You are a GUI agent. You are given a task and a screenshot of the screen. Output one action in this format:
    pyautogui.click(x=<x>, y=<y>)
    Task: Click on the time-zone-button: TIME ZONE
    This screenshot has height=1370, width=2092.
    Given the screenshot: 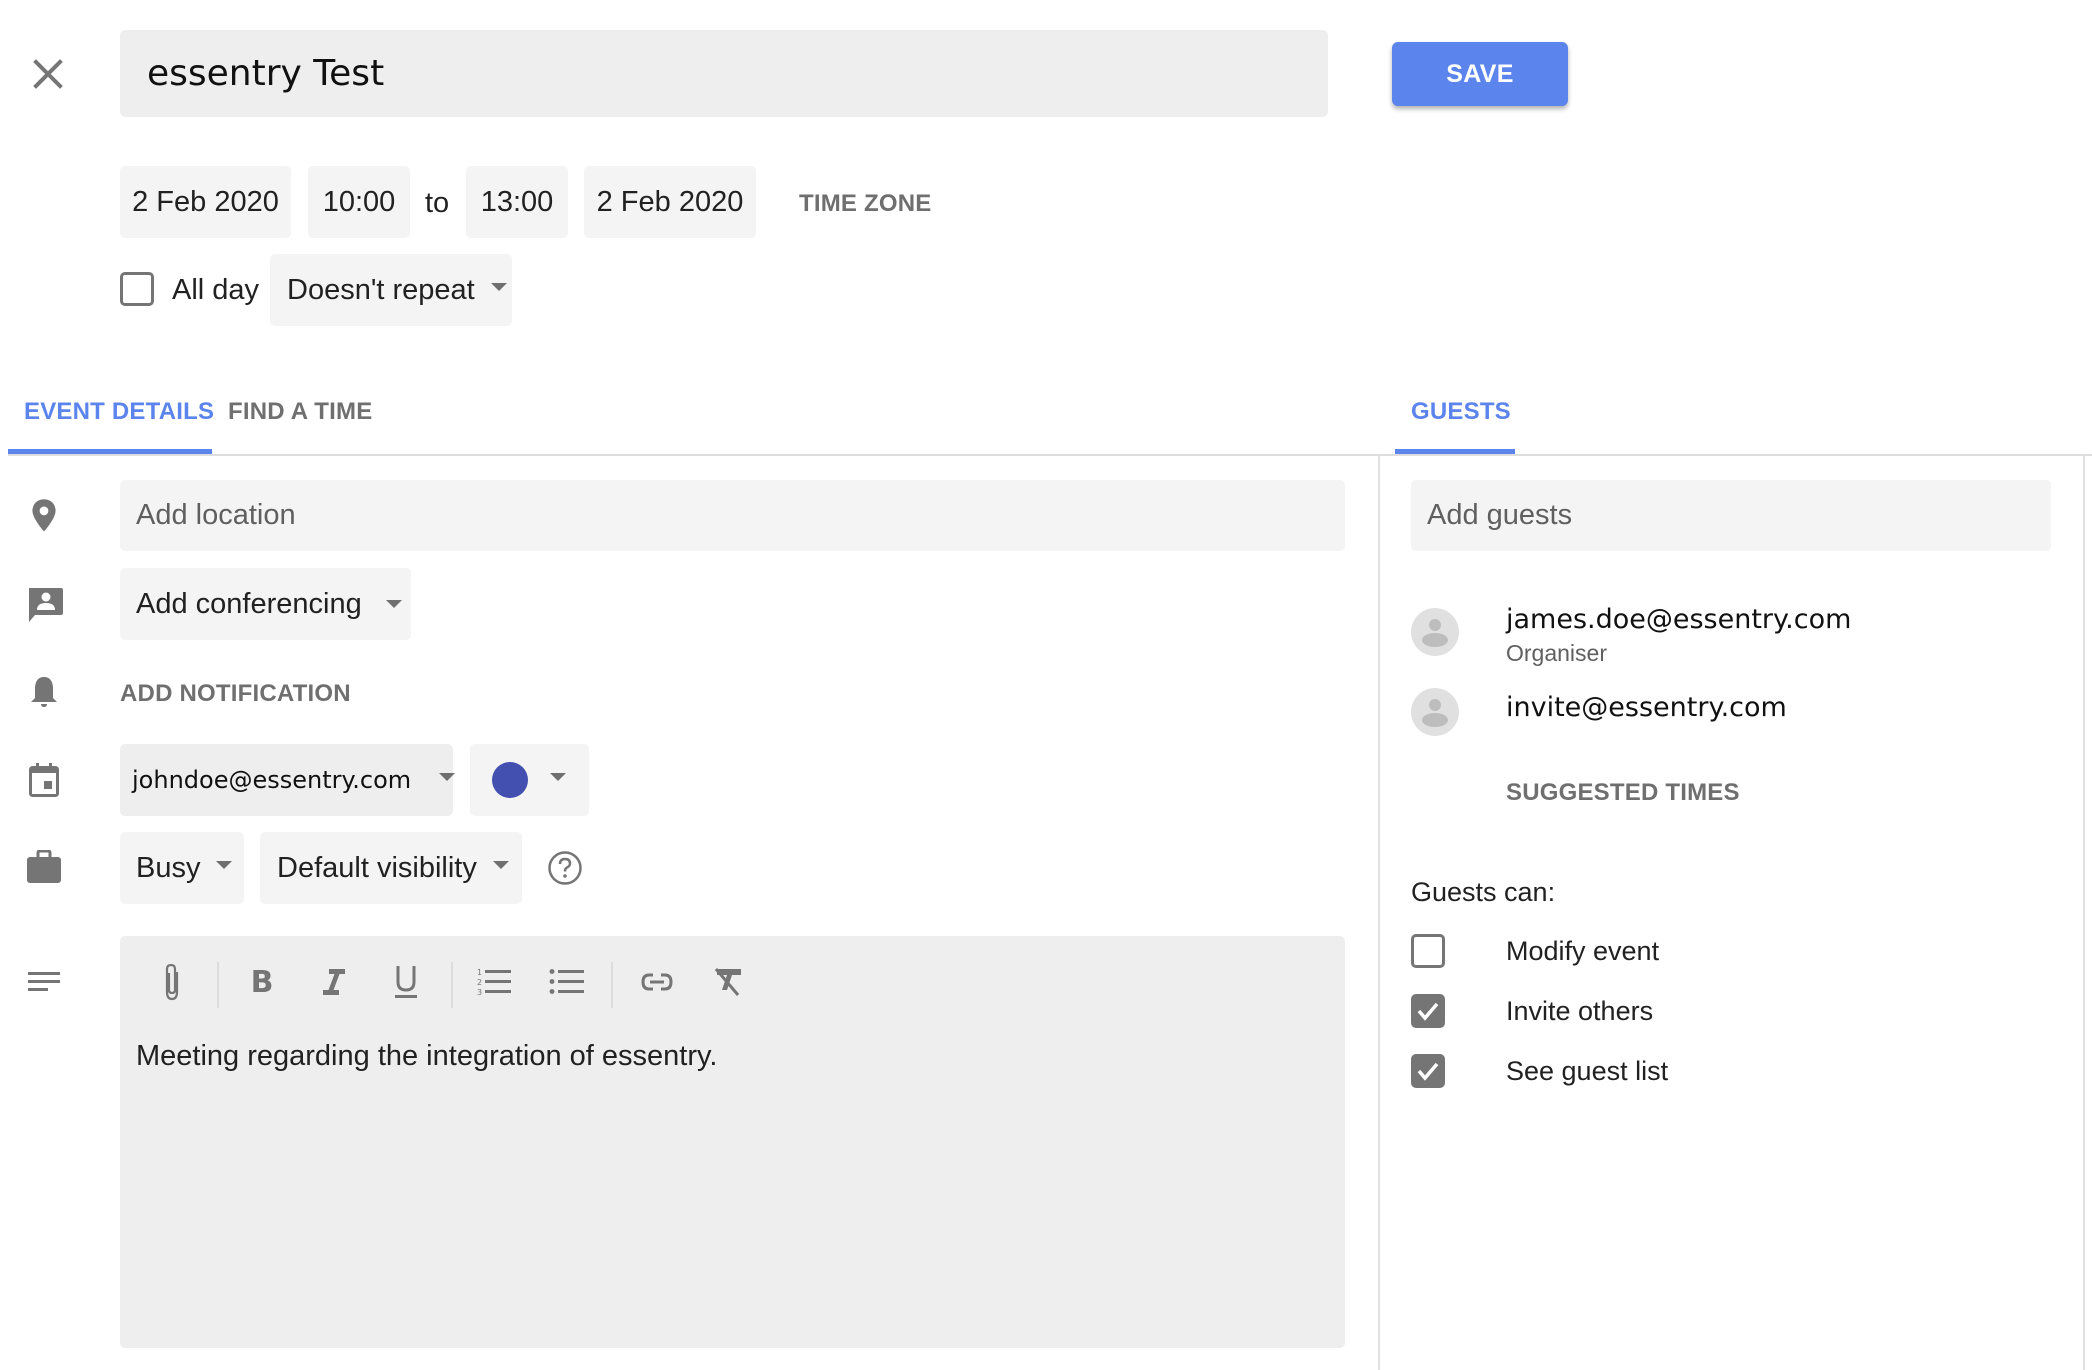 What is the action you would take?
    pyautogui.click(x=865, y=204)
    